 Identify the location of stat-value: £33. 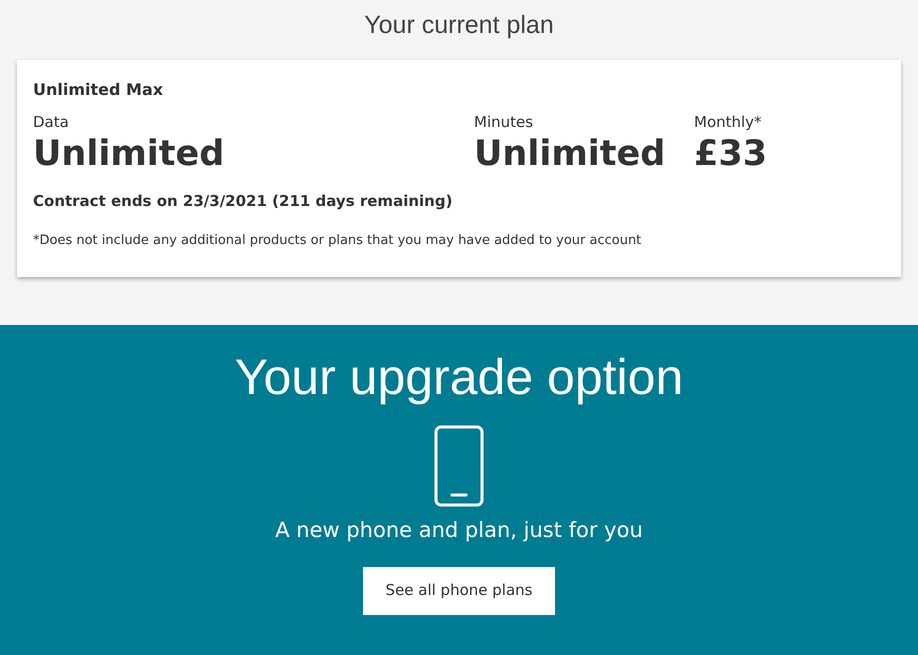
(731, 154).